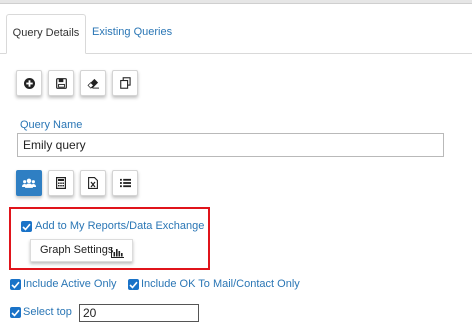 The image size is (472, 334). What do you see at coordinates (119, 226) in the screenshot?
I see `add-to-reports-label: Add to My Reports/Data Exchange` at bounding box center [119, 226].